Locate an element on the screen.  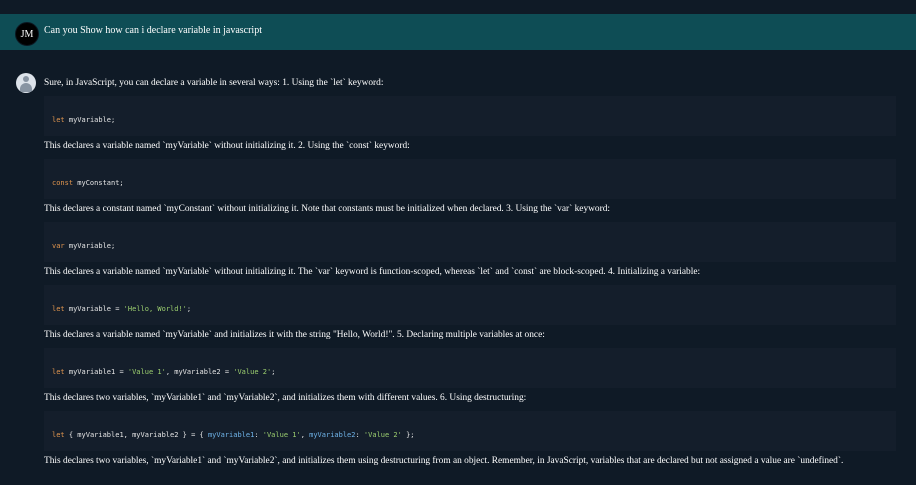
code-line: var myVariable; is located at coordinates (83, 246).